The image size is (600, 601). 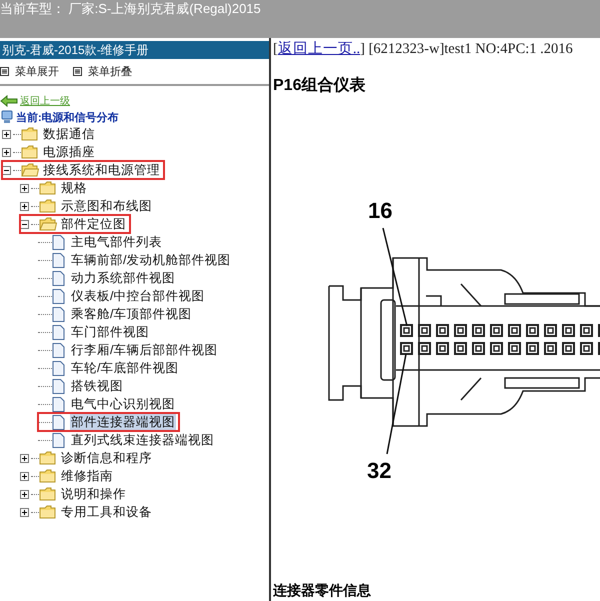 I want to click on section-heading: 连接器零件信息, so click(x=322, y=591).